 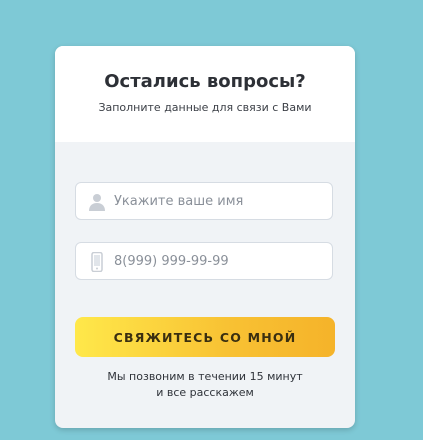 What do you see at coordinates (205, 81) in the screenshot?
I see `form-title: Остались вопросы?` at bounding box center [205, 81].